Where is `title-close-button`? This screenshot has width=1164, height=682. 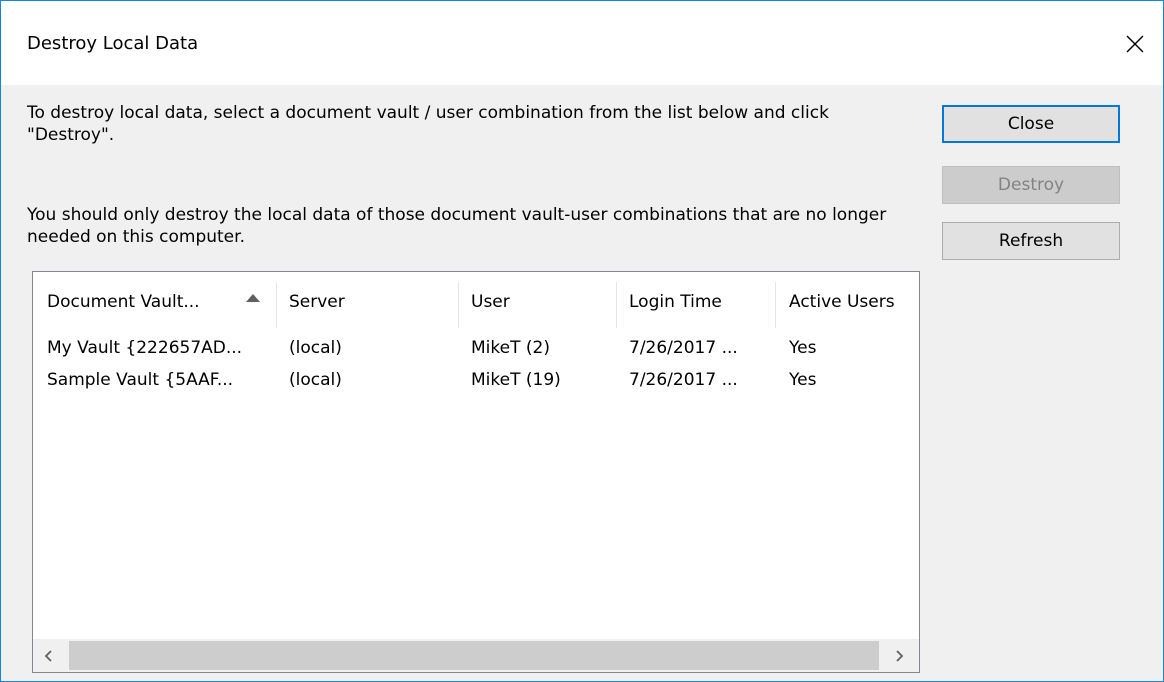
title-close-button is located at coordinates (1135, 45).